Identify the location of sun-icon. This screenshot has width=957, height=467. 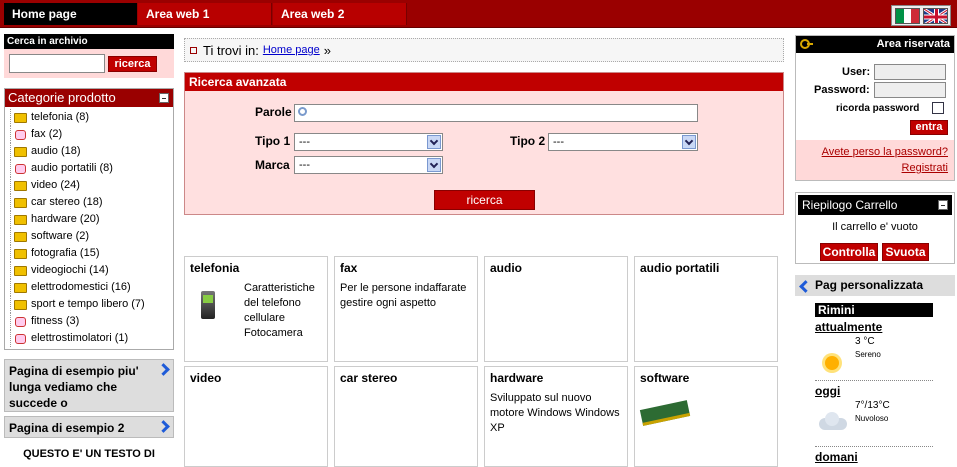
(832, 363).